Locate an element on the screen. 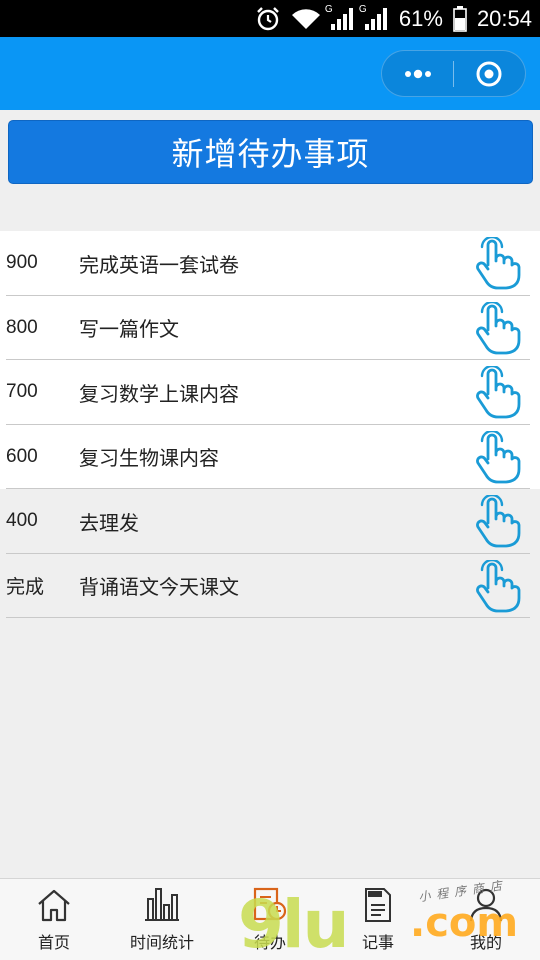 Image resolution: width=540 pixels, height=960 pixels. todo-row: 800 写一篇作文 is located at coordinates (270, 327).